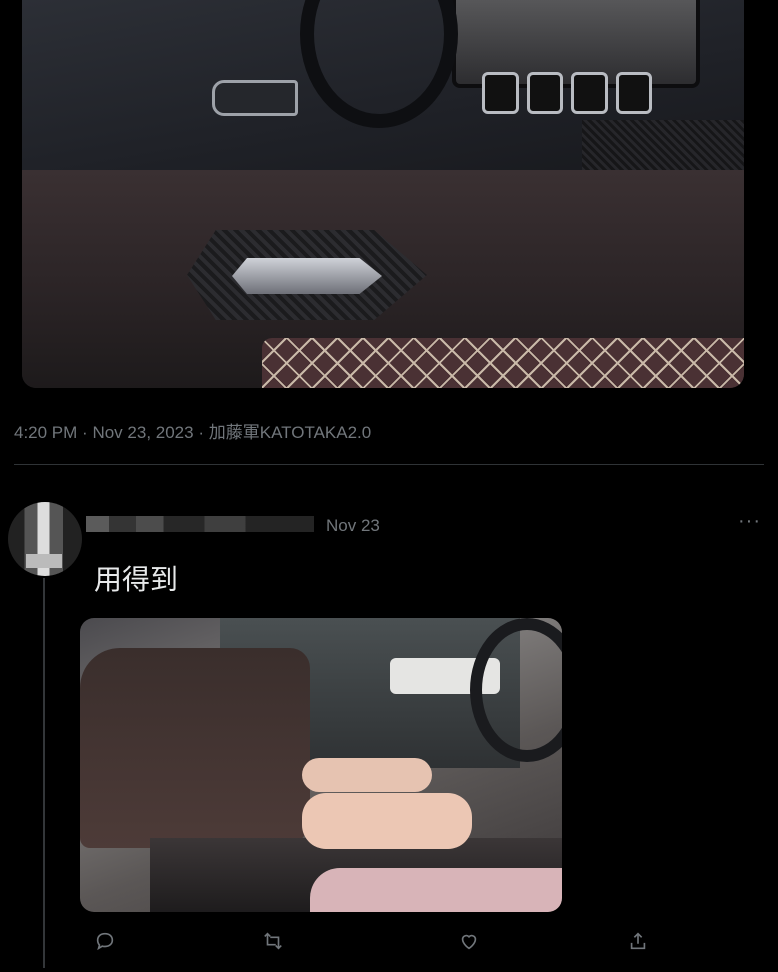 The height and width of the screenshot is (972, 778). Describe the element at coordinates (255, 98) in the screenshot. I see `media-door-handle` at that location.